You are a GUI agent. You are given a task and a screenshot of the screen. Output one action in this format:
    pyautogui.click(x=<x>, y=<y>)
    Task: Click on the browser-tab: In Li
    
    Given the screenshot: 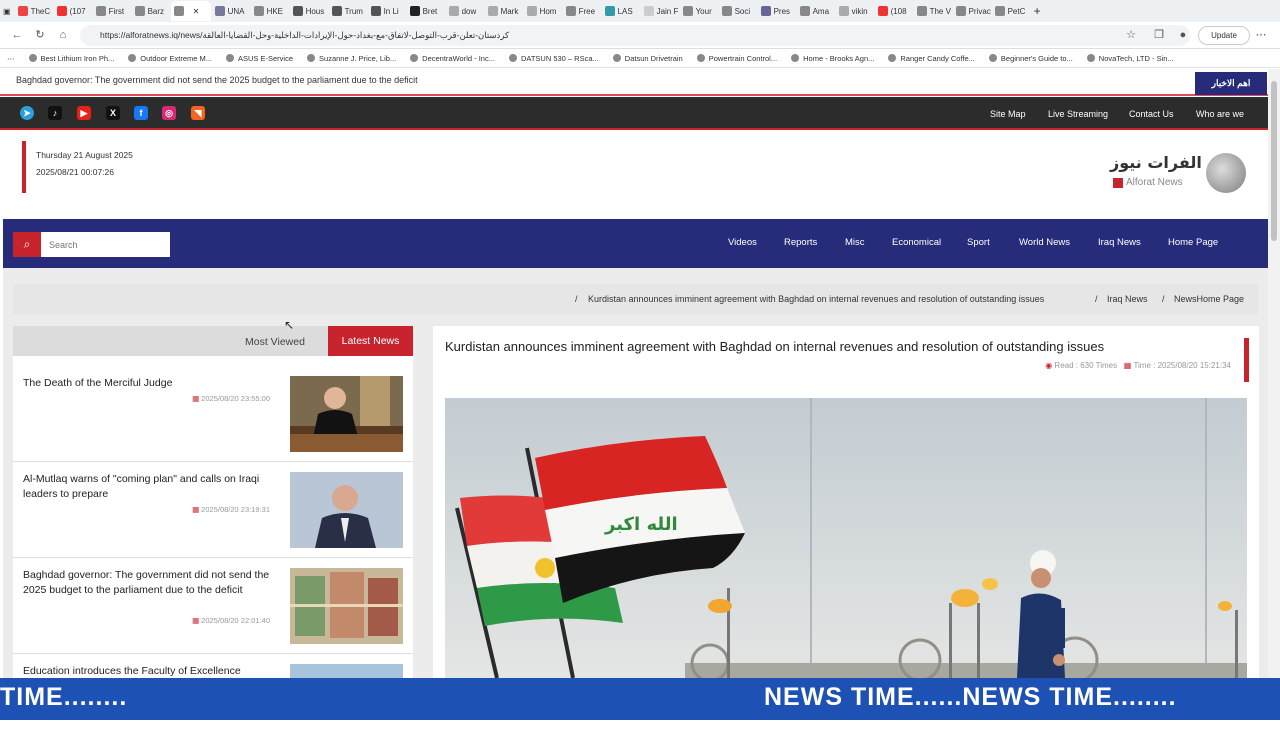 What is the action you would take?
    pyautogui.click(x=387, y=11)
    